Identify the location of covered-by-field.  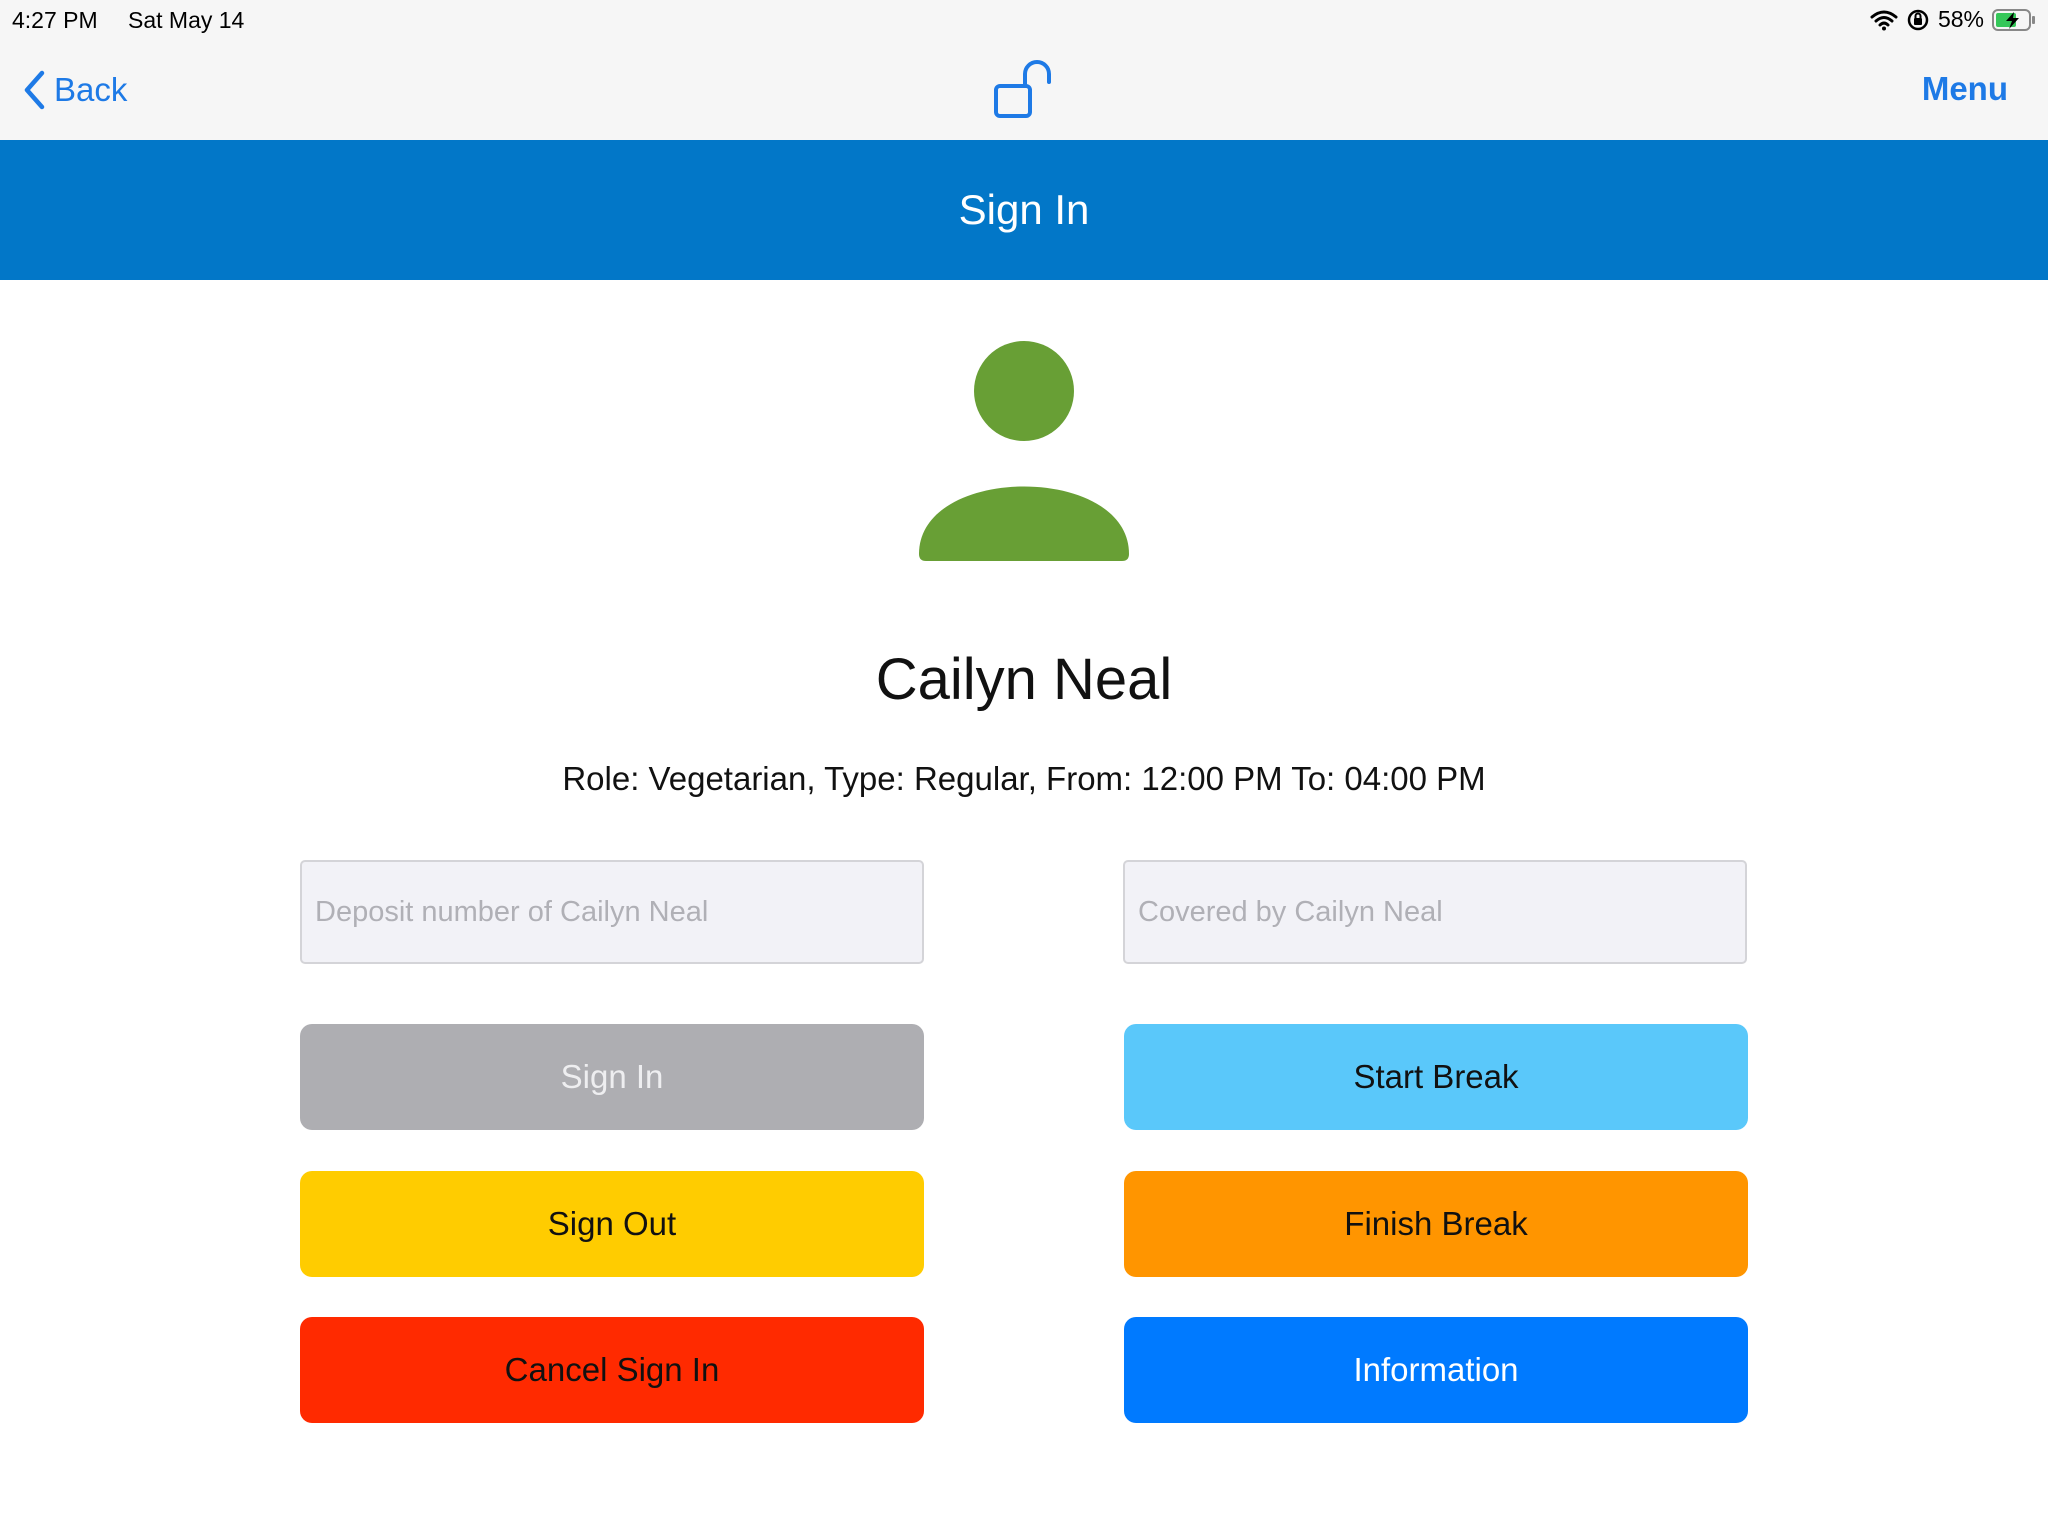
(1435, 912).